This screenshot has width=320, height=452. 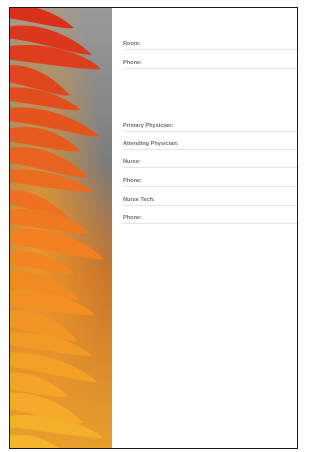 I want to click on room-phone-field: Phone:, so click(x=210, y=66).